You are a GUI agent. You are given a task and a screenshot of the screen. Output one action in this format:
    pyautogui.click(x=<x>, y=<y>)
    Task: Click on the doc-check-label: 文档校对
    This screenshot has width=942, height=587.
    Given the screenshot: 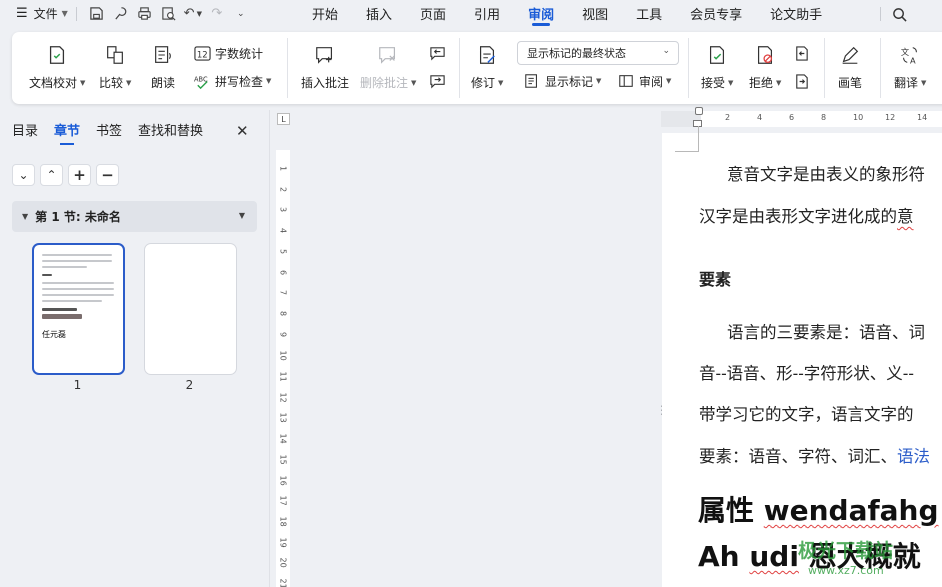 What is the action you would take?
    pyautogui.click(x=53, y=83)
    